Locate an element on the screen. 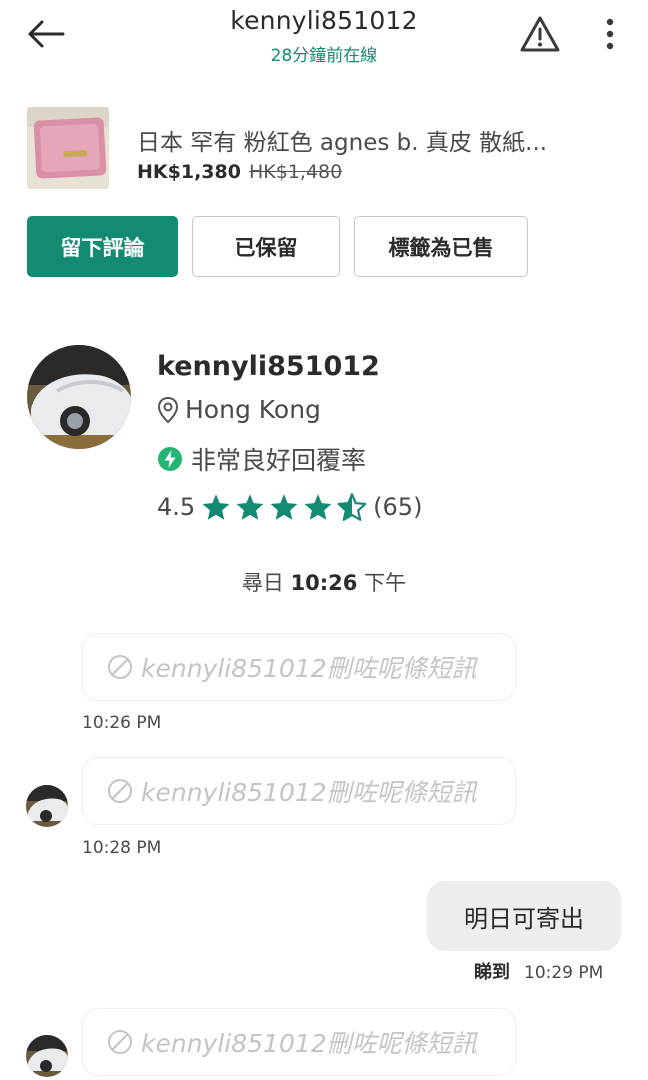 This screenshot has width=648, height=1080. review-count: (65) is located at coordinates (398, 507).